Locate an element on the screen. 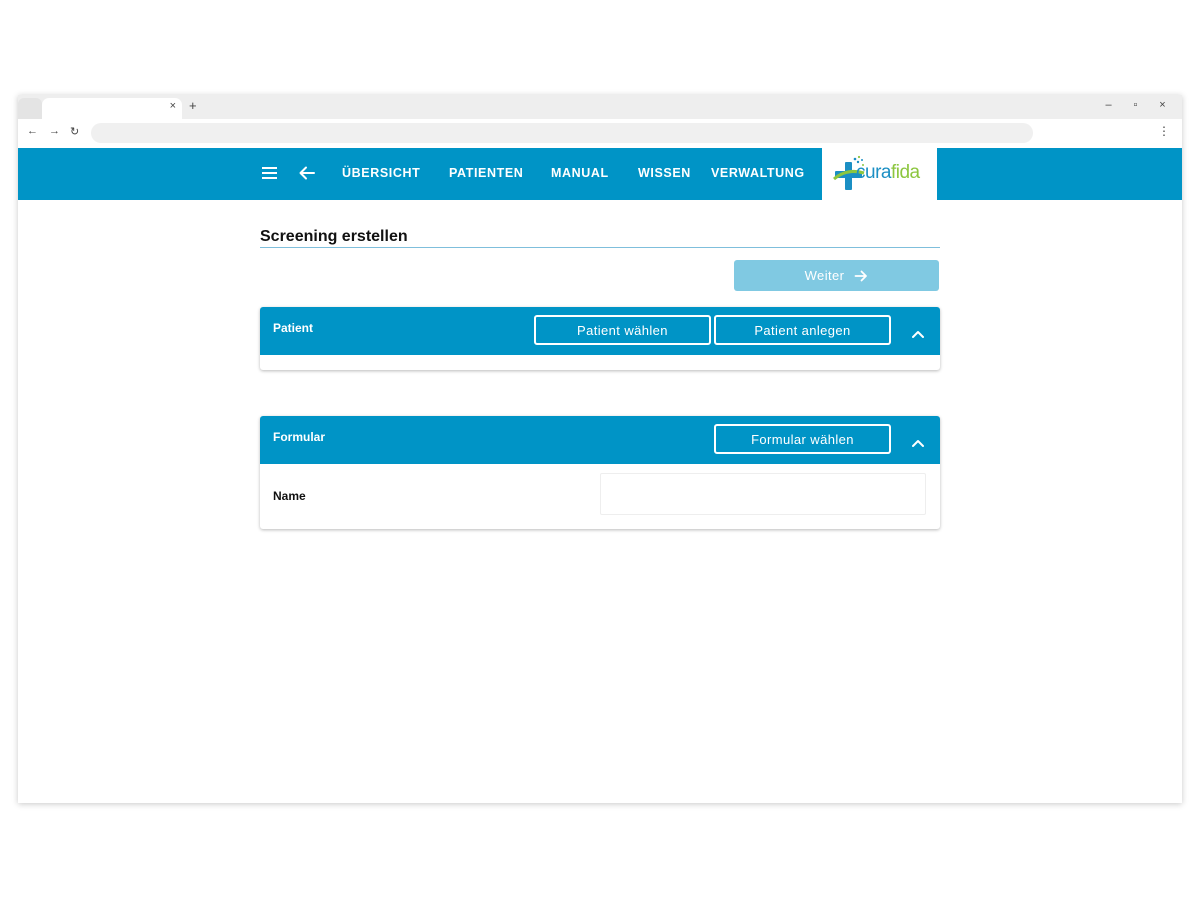 Image resolution: width=1200 pixels, height=900 pixels. restore-button: ▫ is located at coordinates (1135, 105).